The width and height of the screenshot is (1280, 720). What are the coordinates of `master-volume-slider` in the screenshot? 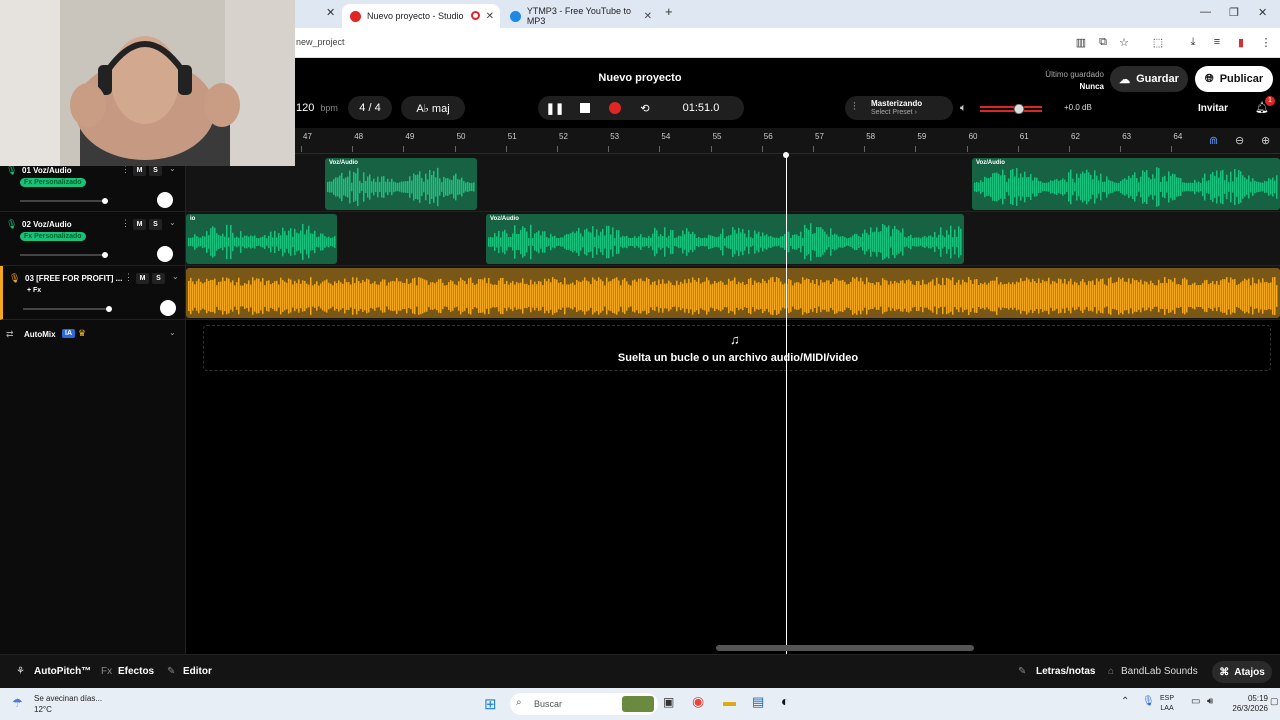 It's located at (1011, 109).